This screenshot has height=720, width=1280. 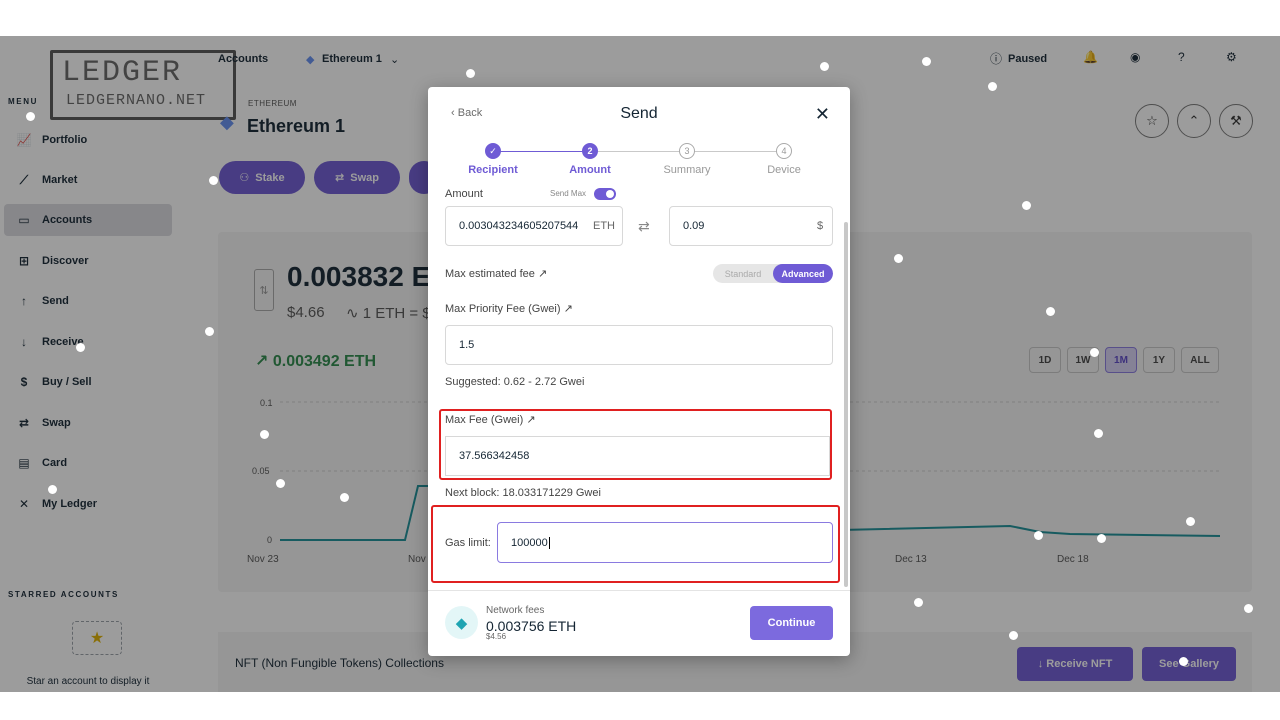 I want to click on amount-label: Amount, so click(x=464, y=194).